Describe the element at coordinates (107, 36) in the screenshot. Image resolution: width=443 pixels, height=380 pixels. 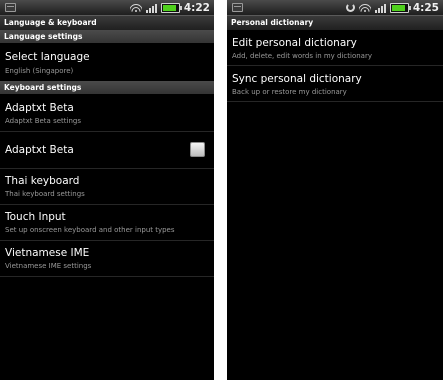
I see `section-header-language-settings: Language settings` at that location.